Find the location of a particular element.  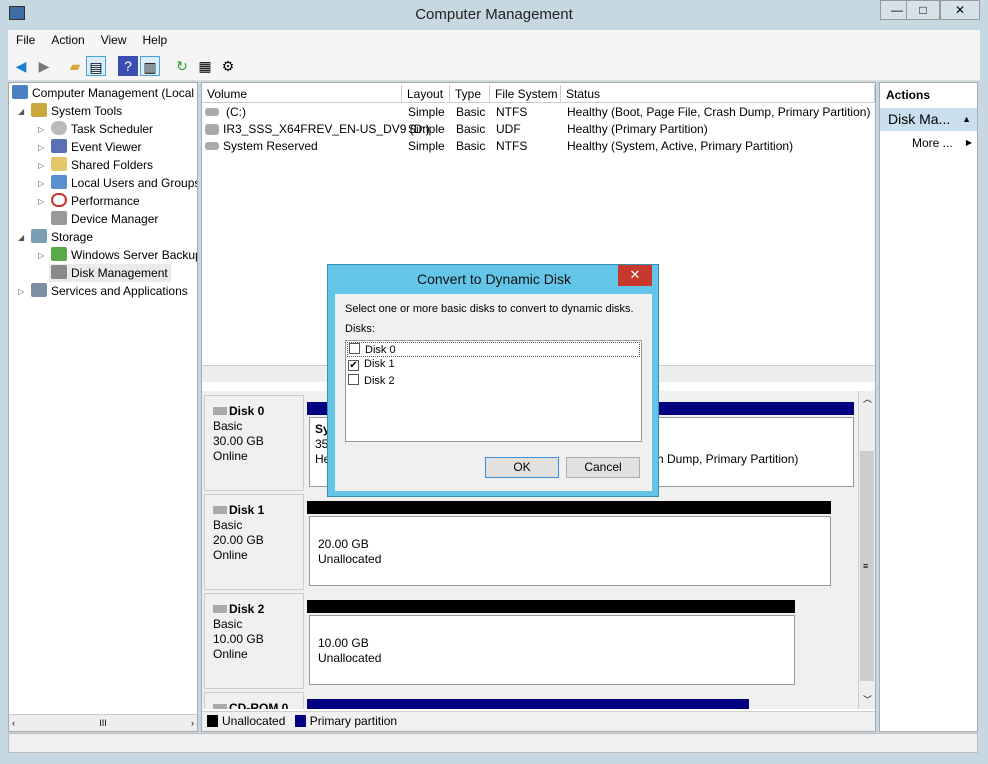

column-header-status: Status is located at coordinates (718, 94).